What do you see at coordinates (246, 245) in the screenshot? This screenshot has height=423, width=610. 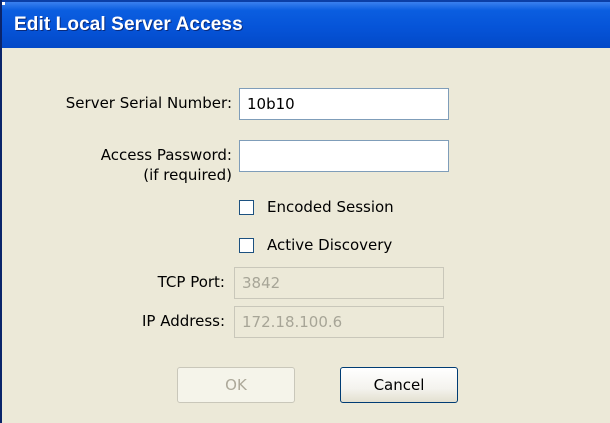 I see `active-discovery-checkbox` at bounding box center [246, 245].